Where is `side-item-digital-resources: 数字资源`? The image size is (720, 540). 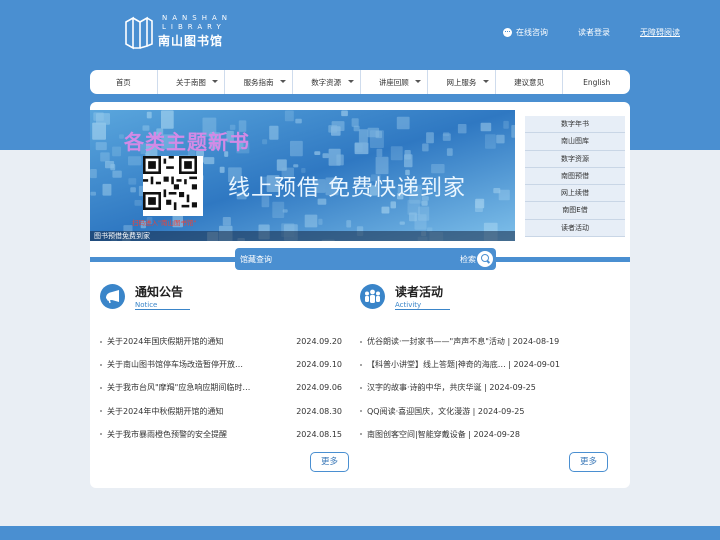
side-item-digital-resources: 数字资源 is located at coordinates (575, 159).